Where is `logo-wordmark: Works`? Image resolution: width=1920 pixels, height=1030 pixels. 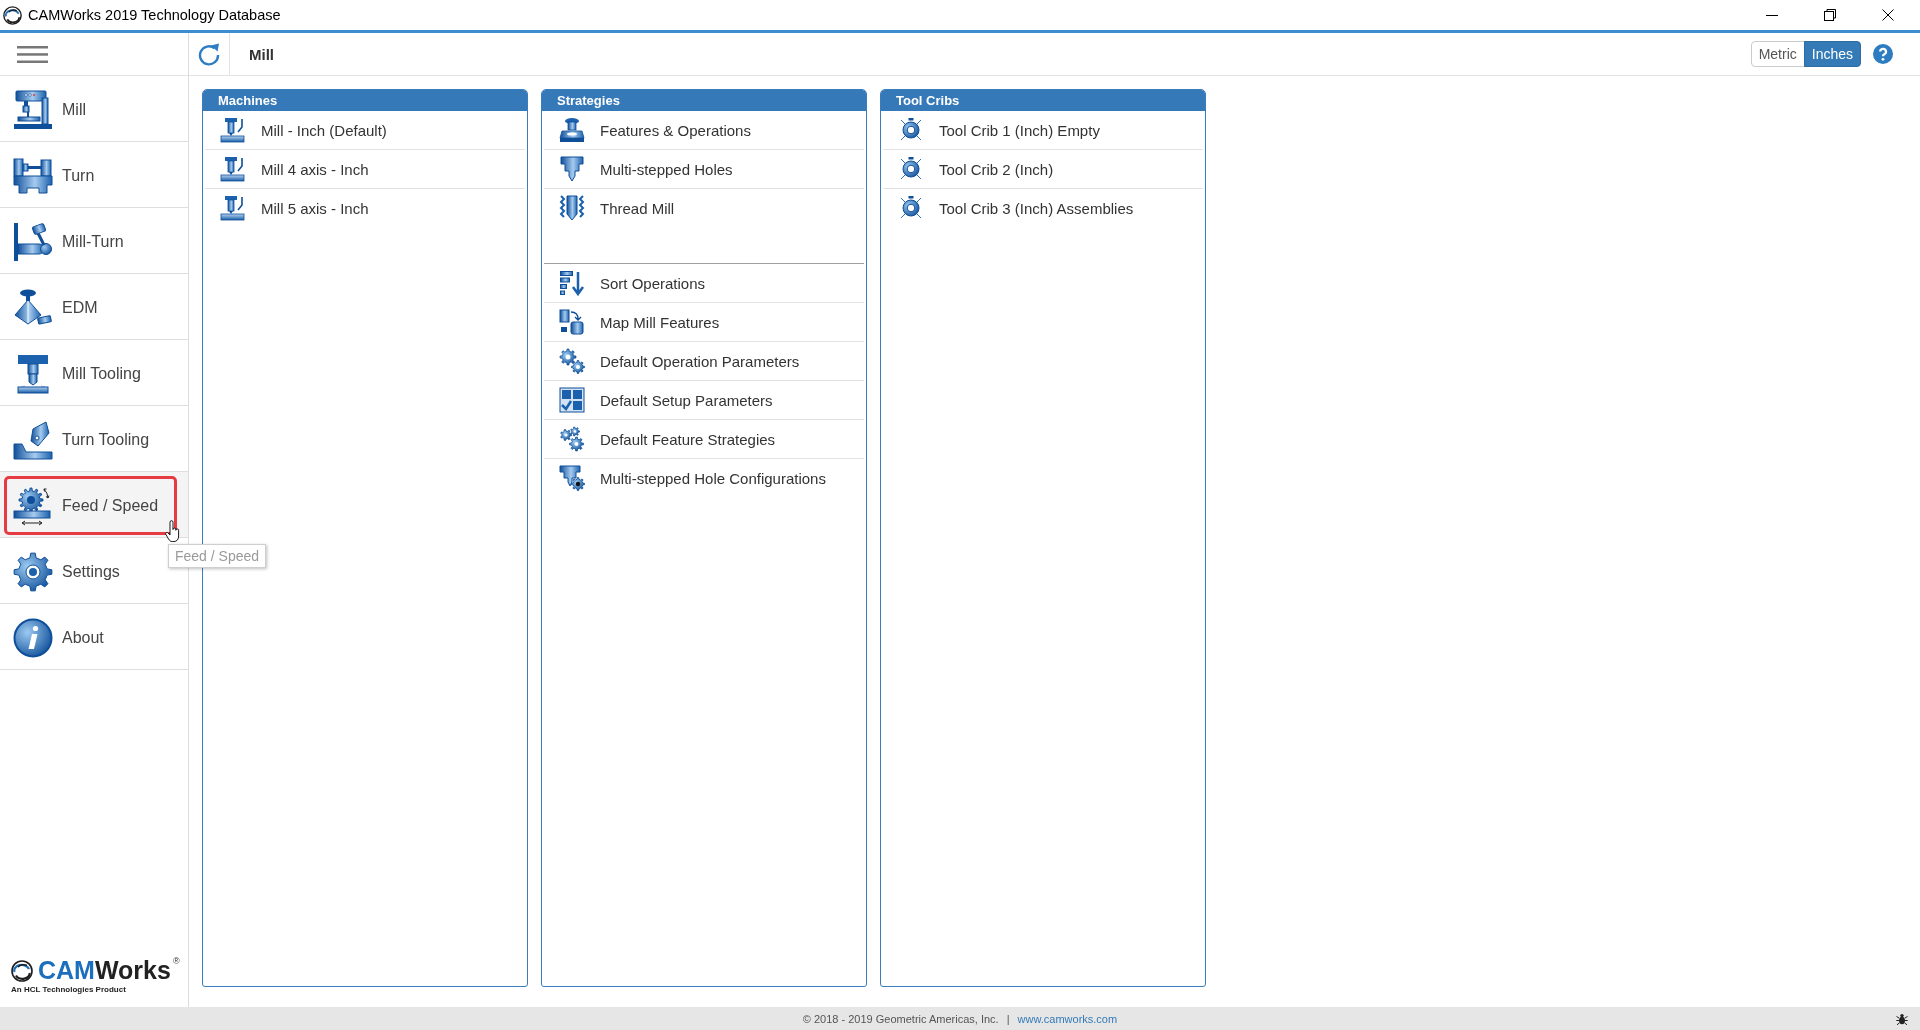
logo-wordmark: Works is located at coordinates (132, 970).